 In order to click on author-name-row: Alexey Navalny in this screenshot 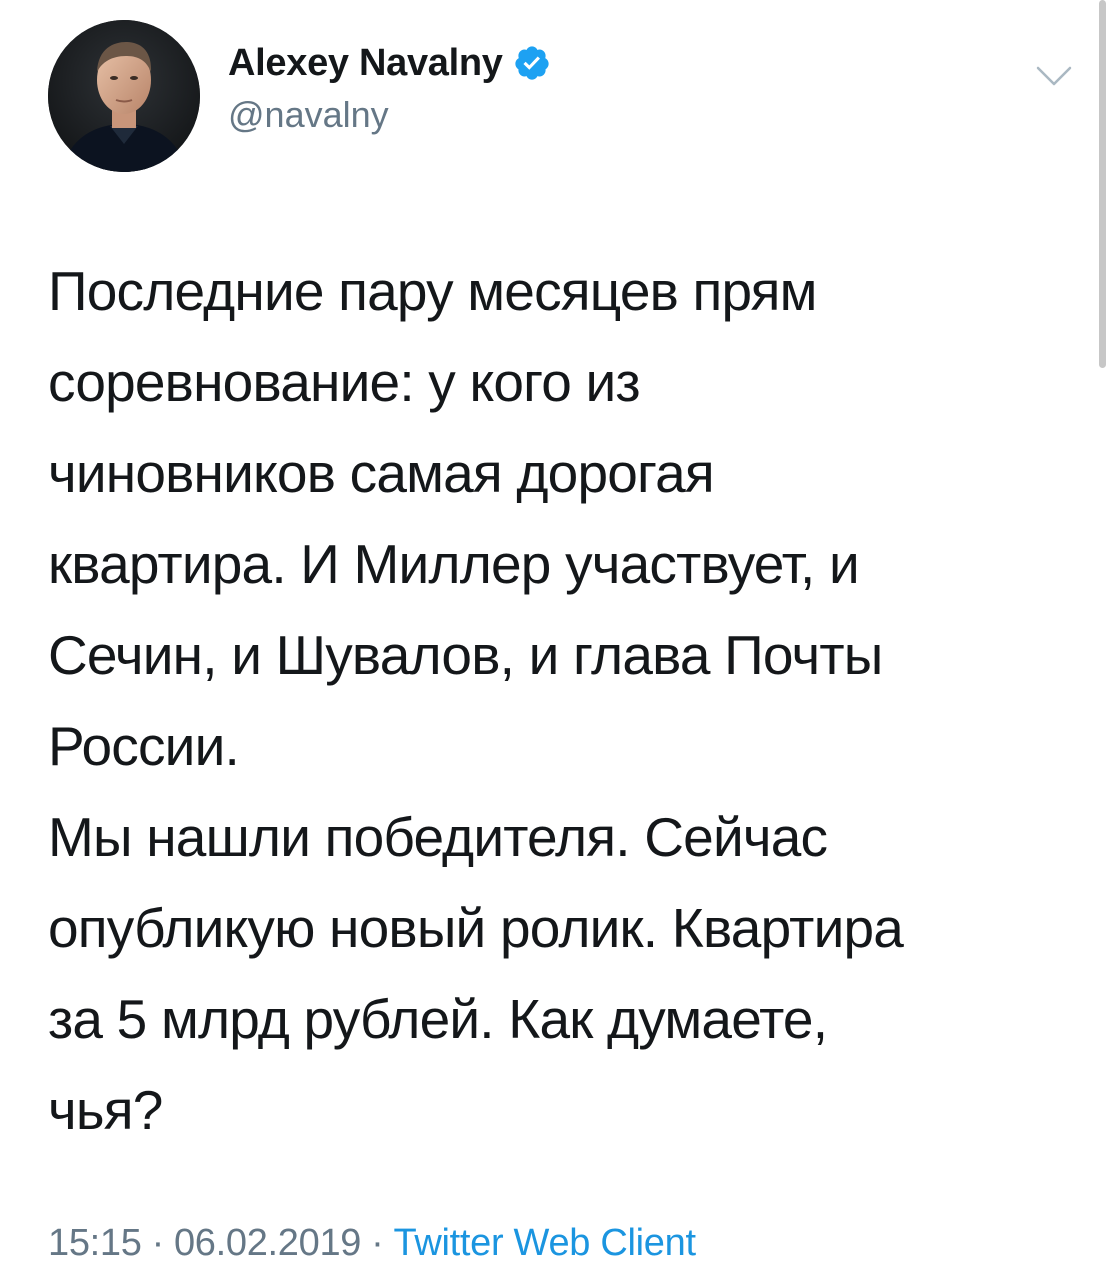, I will do `click(389, 63)`.